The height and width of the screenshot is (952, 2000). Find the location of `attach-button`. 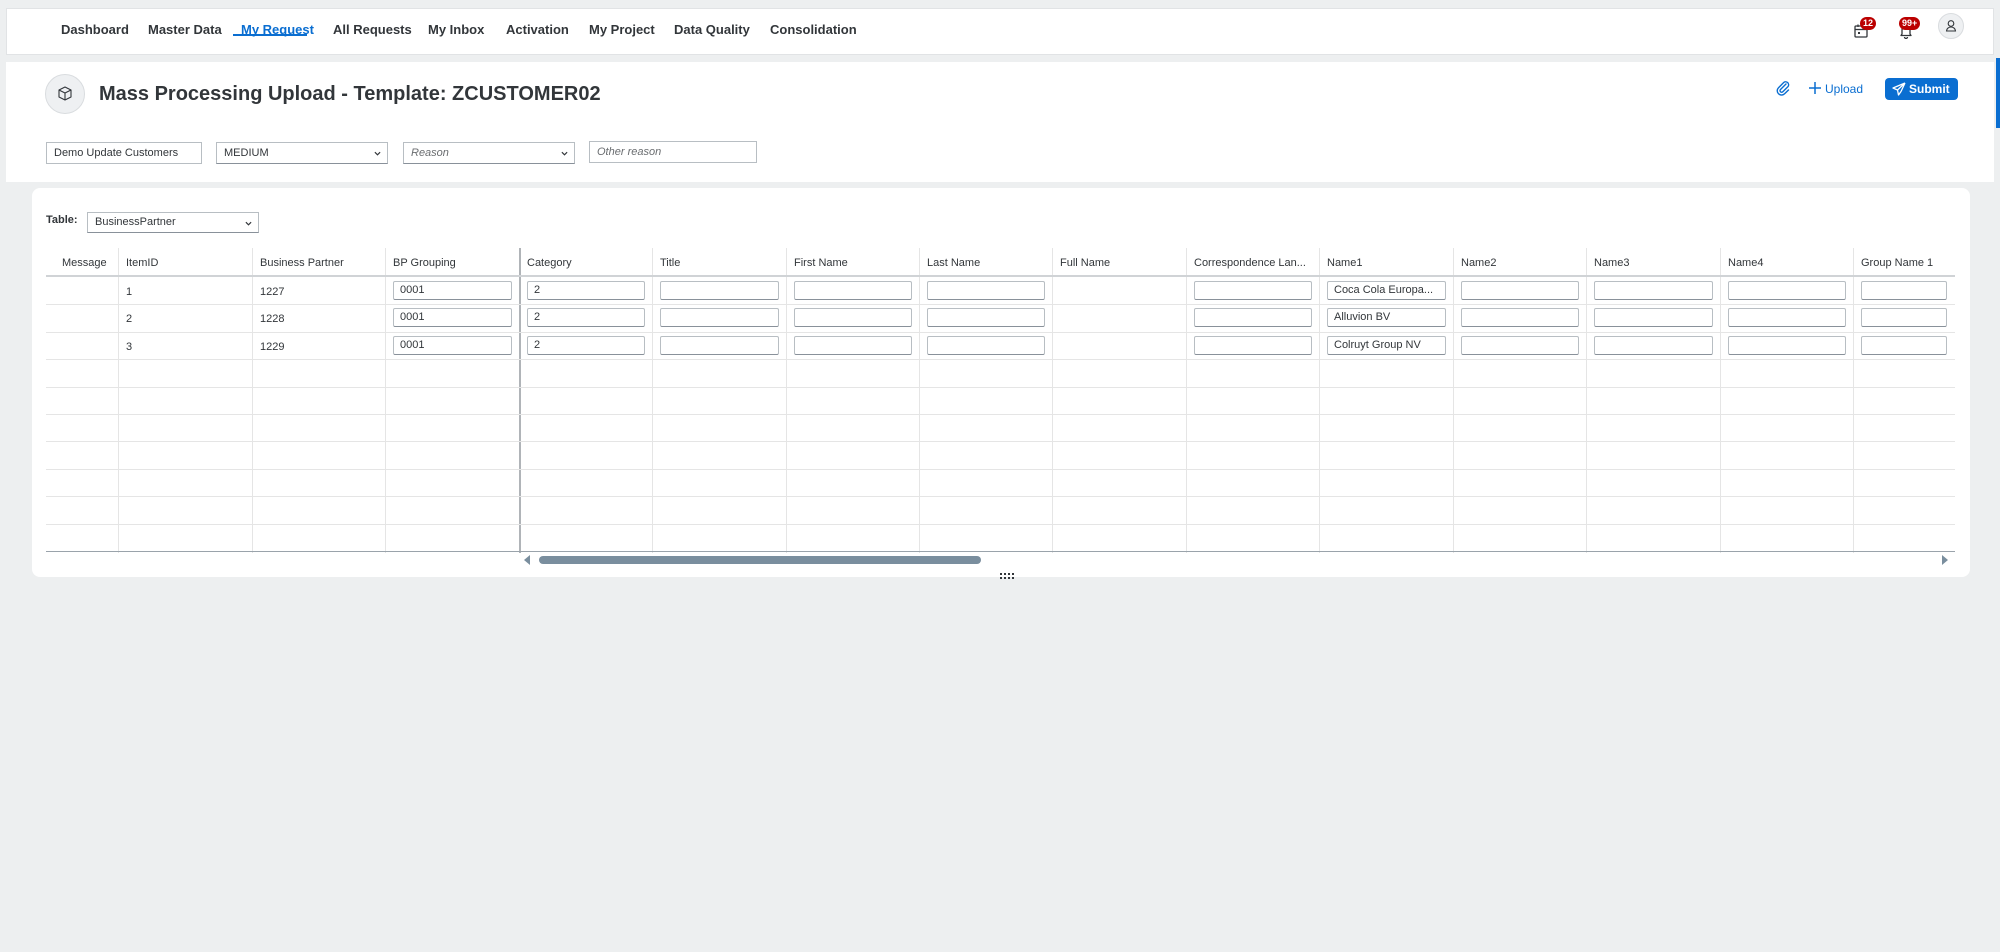

attach-button is located at coordinates (1784, 89).